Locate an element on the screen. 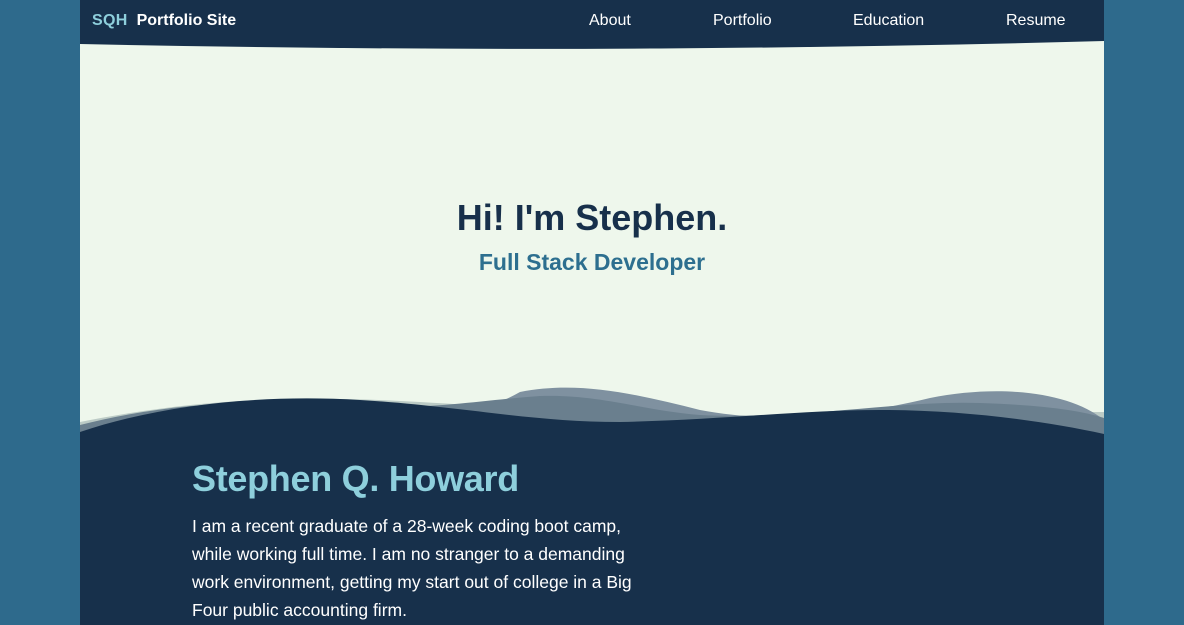 The height and width of the screenshot is (625, 1184). brand-logo: SQH is located at coordinates (110, 20).